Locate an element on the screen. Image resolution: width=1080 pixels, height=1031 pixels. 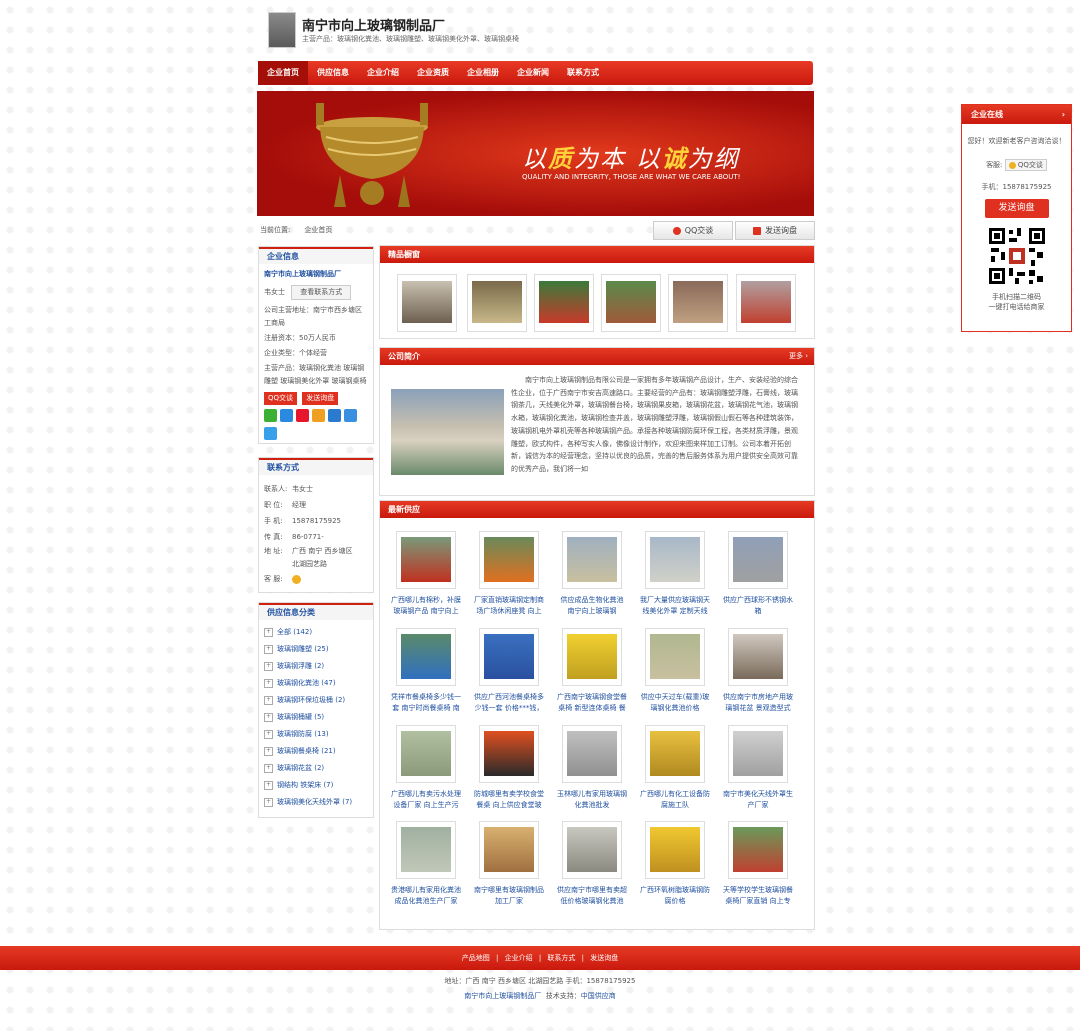
product-item: 玉林哪儿有家用玻璃钢化粪池批发 is located at coordinates (592, 768).